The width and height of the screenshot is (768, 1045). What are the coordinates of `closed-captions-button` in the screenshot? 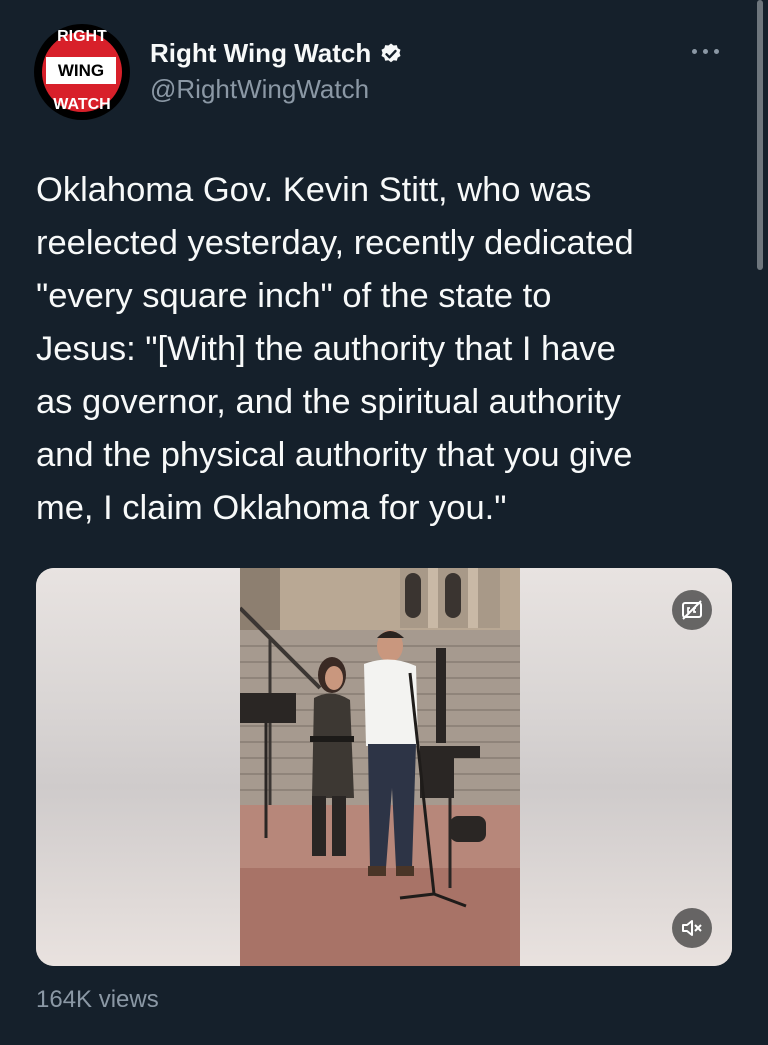 It's located at (692, 610).